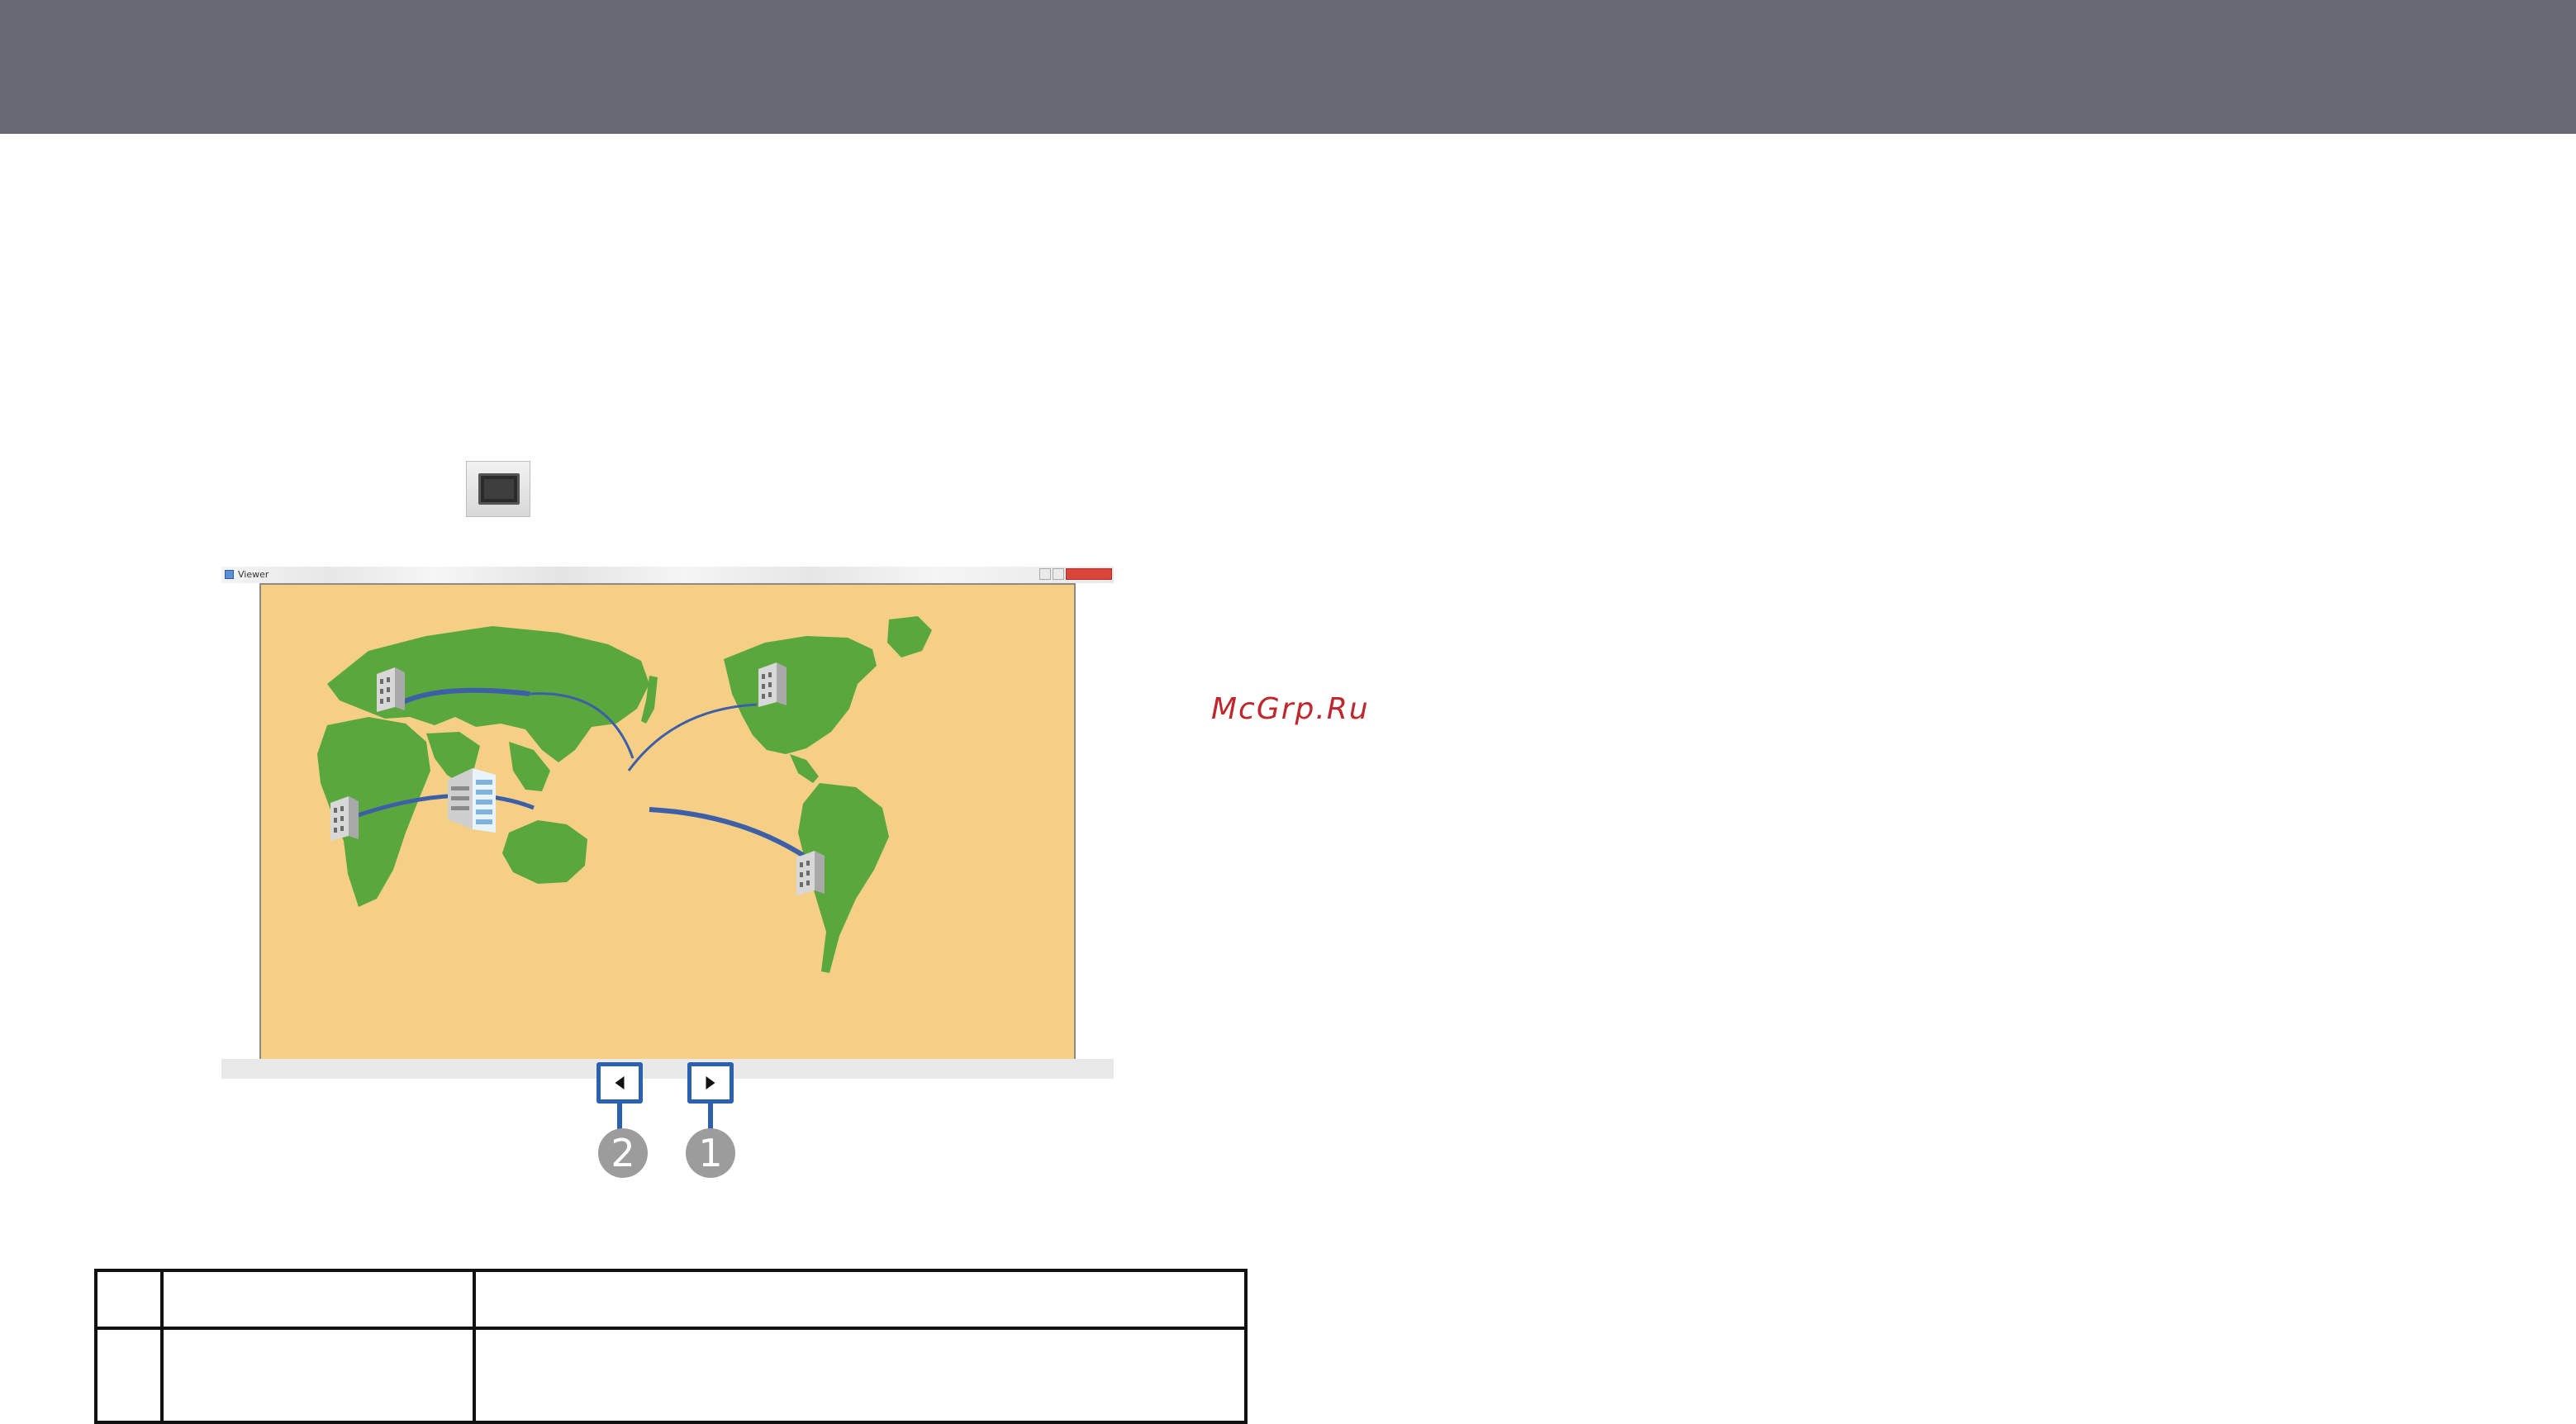 The height and width of the screenshot is (1424, 2576). Describe the element at coordinates (1288, 67) in the screenshot. I see `page-header-bar` at that location.